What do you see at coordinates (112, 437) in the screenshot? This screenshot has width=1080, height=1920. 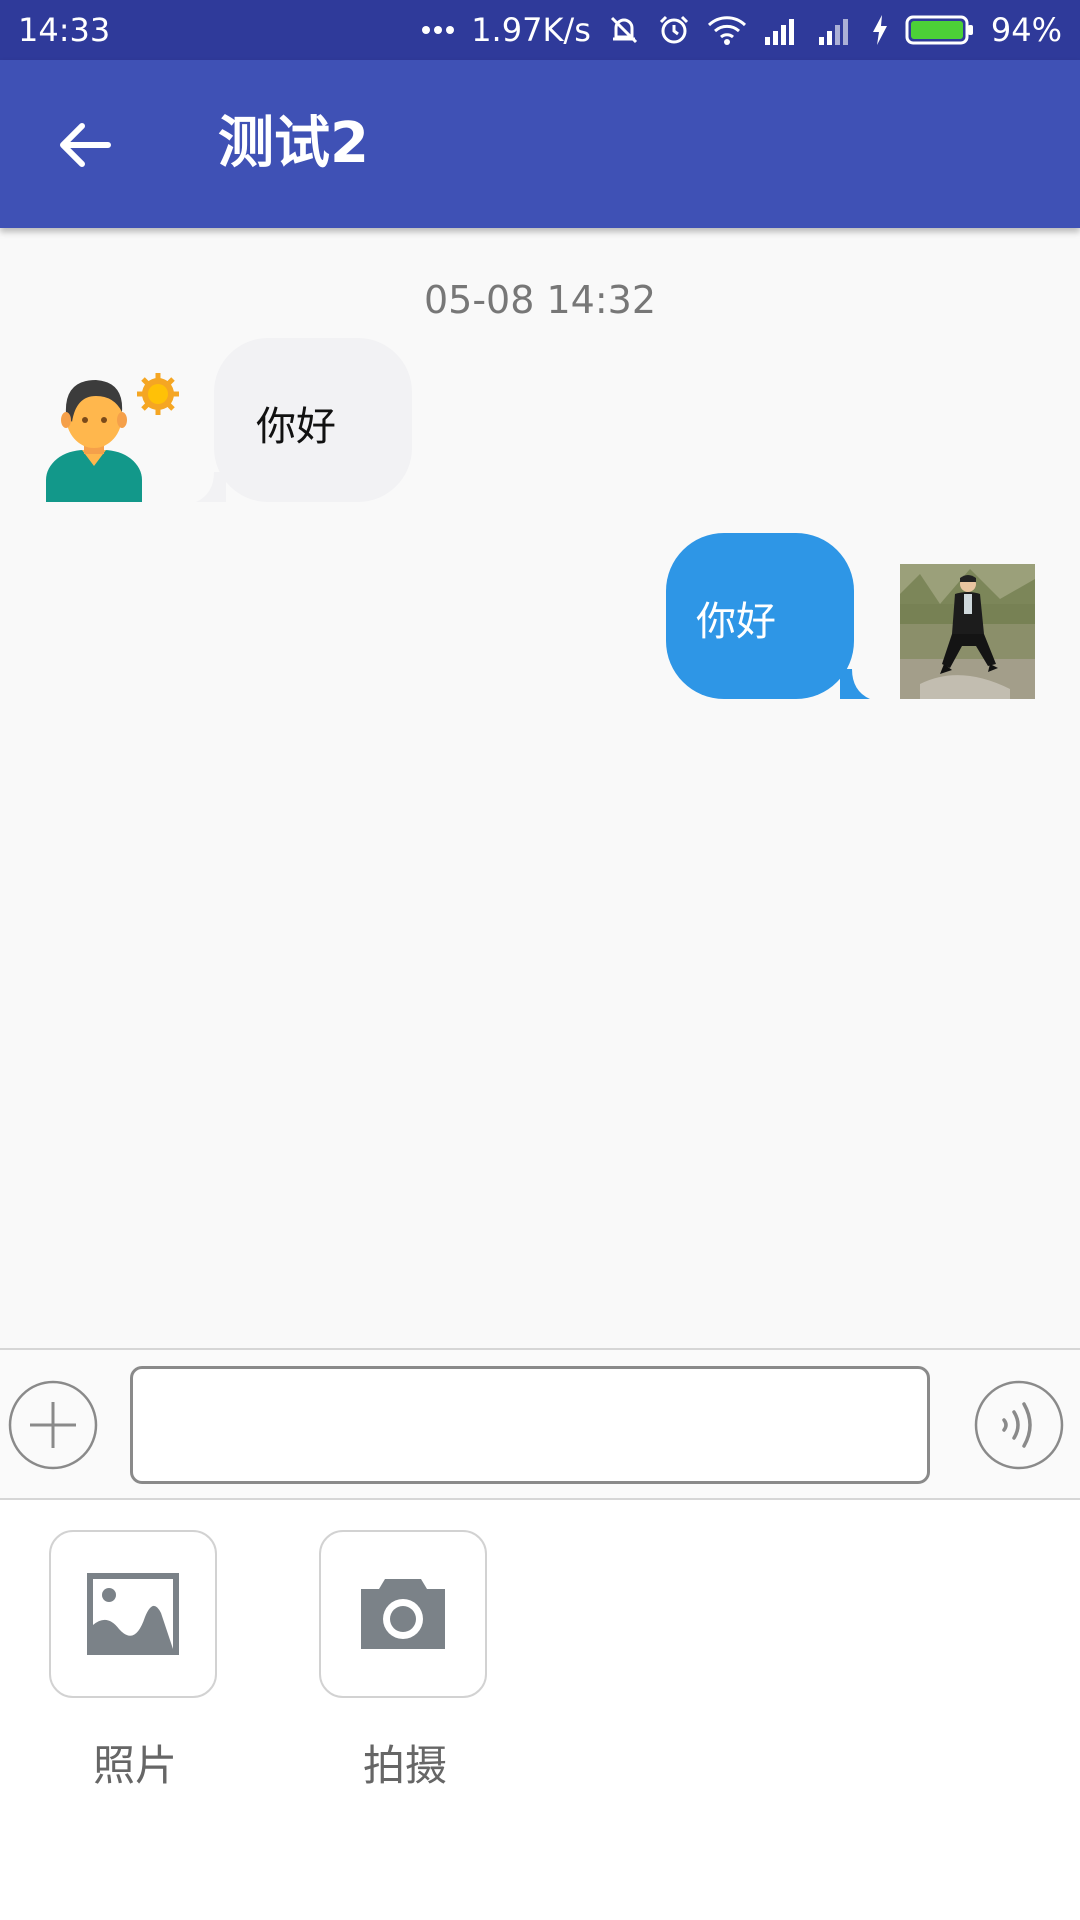 I see `person-avatar-icon` at bounding box center [112, 437].